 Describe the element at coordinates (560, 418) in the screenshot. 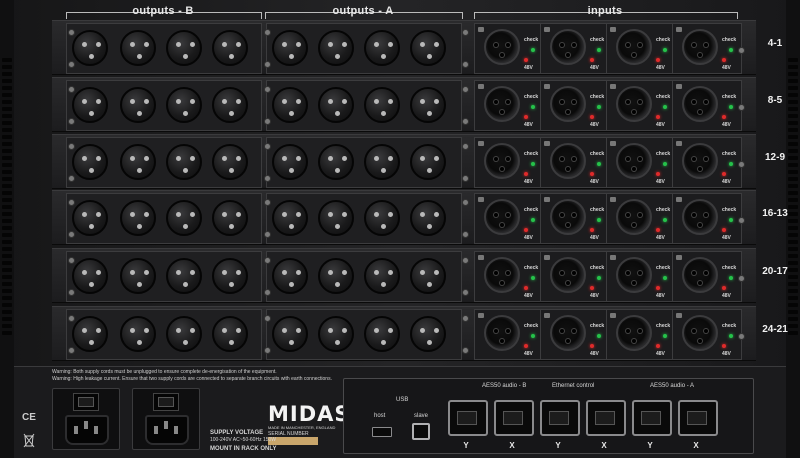

I see `ethernet-port-y` at that location.